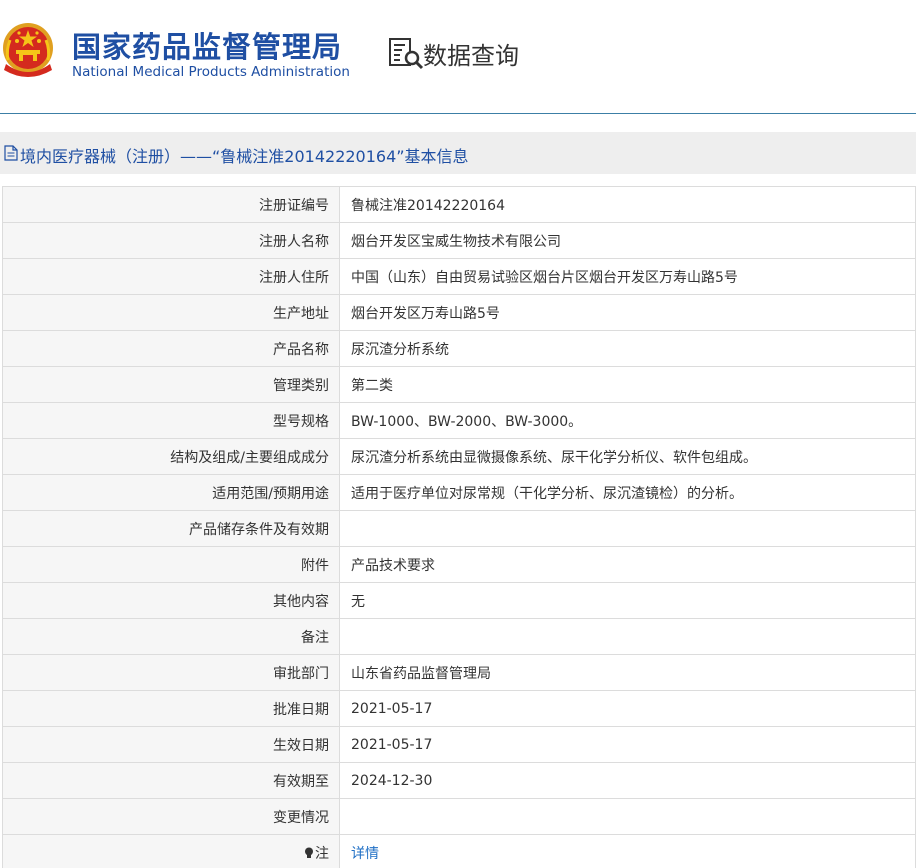  What do you see at coordinates (171, 348) in the screenshot?
I see `row-label: 产品名称` at bounding box center [171, 348].